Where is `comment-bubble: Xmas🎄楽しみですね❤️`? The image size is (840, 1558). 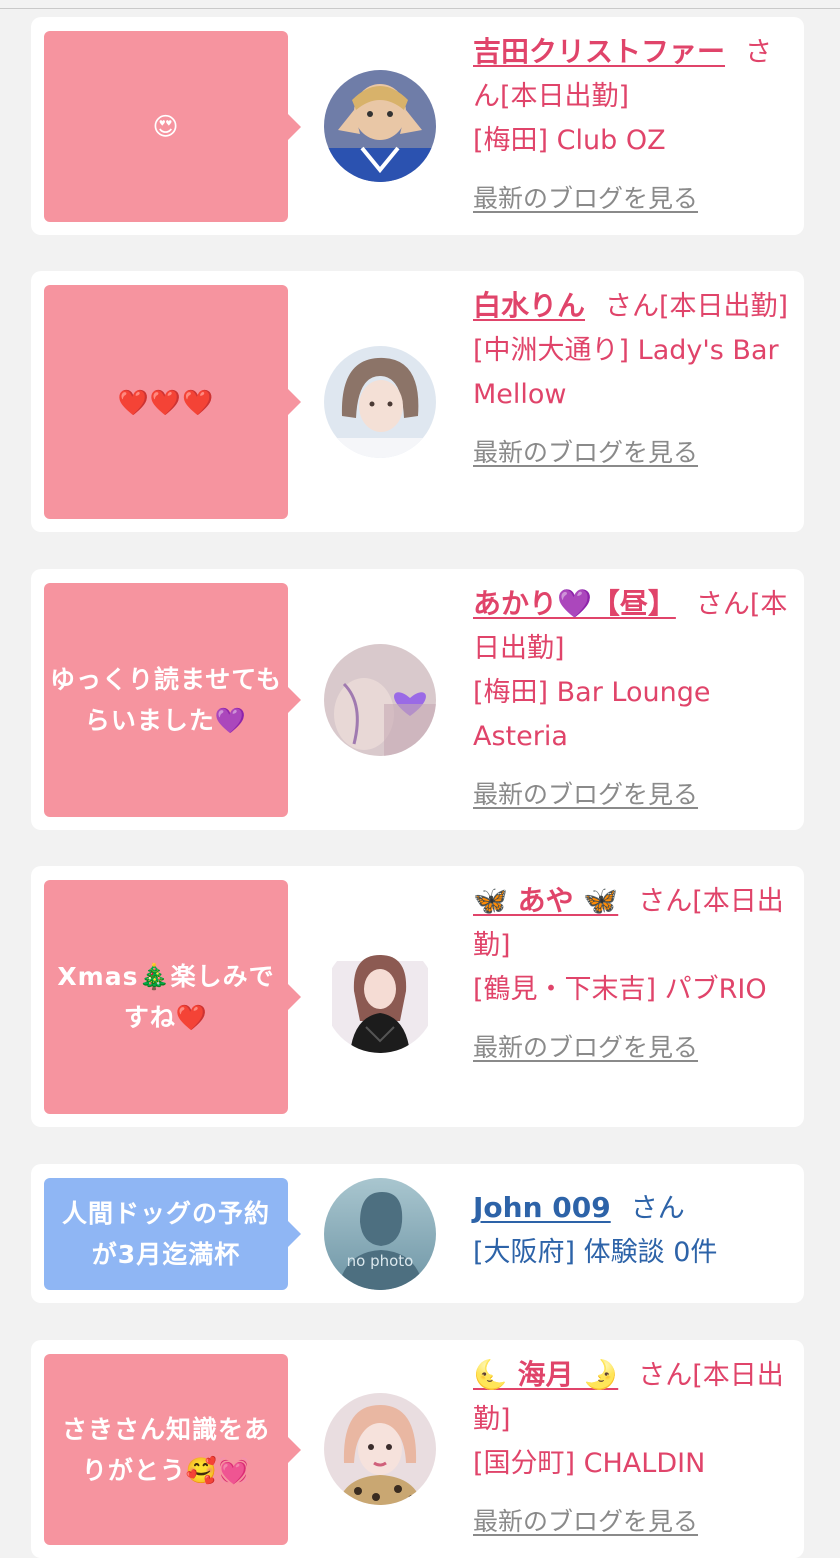
comment-bubble: Xmas🎄楽しみですね❤️ is located at coordinates (172, 997).